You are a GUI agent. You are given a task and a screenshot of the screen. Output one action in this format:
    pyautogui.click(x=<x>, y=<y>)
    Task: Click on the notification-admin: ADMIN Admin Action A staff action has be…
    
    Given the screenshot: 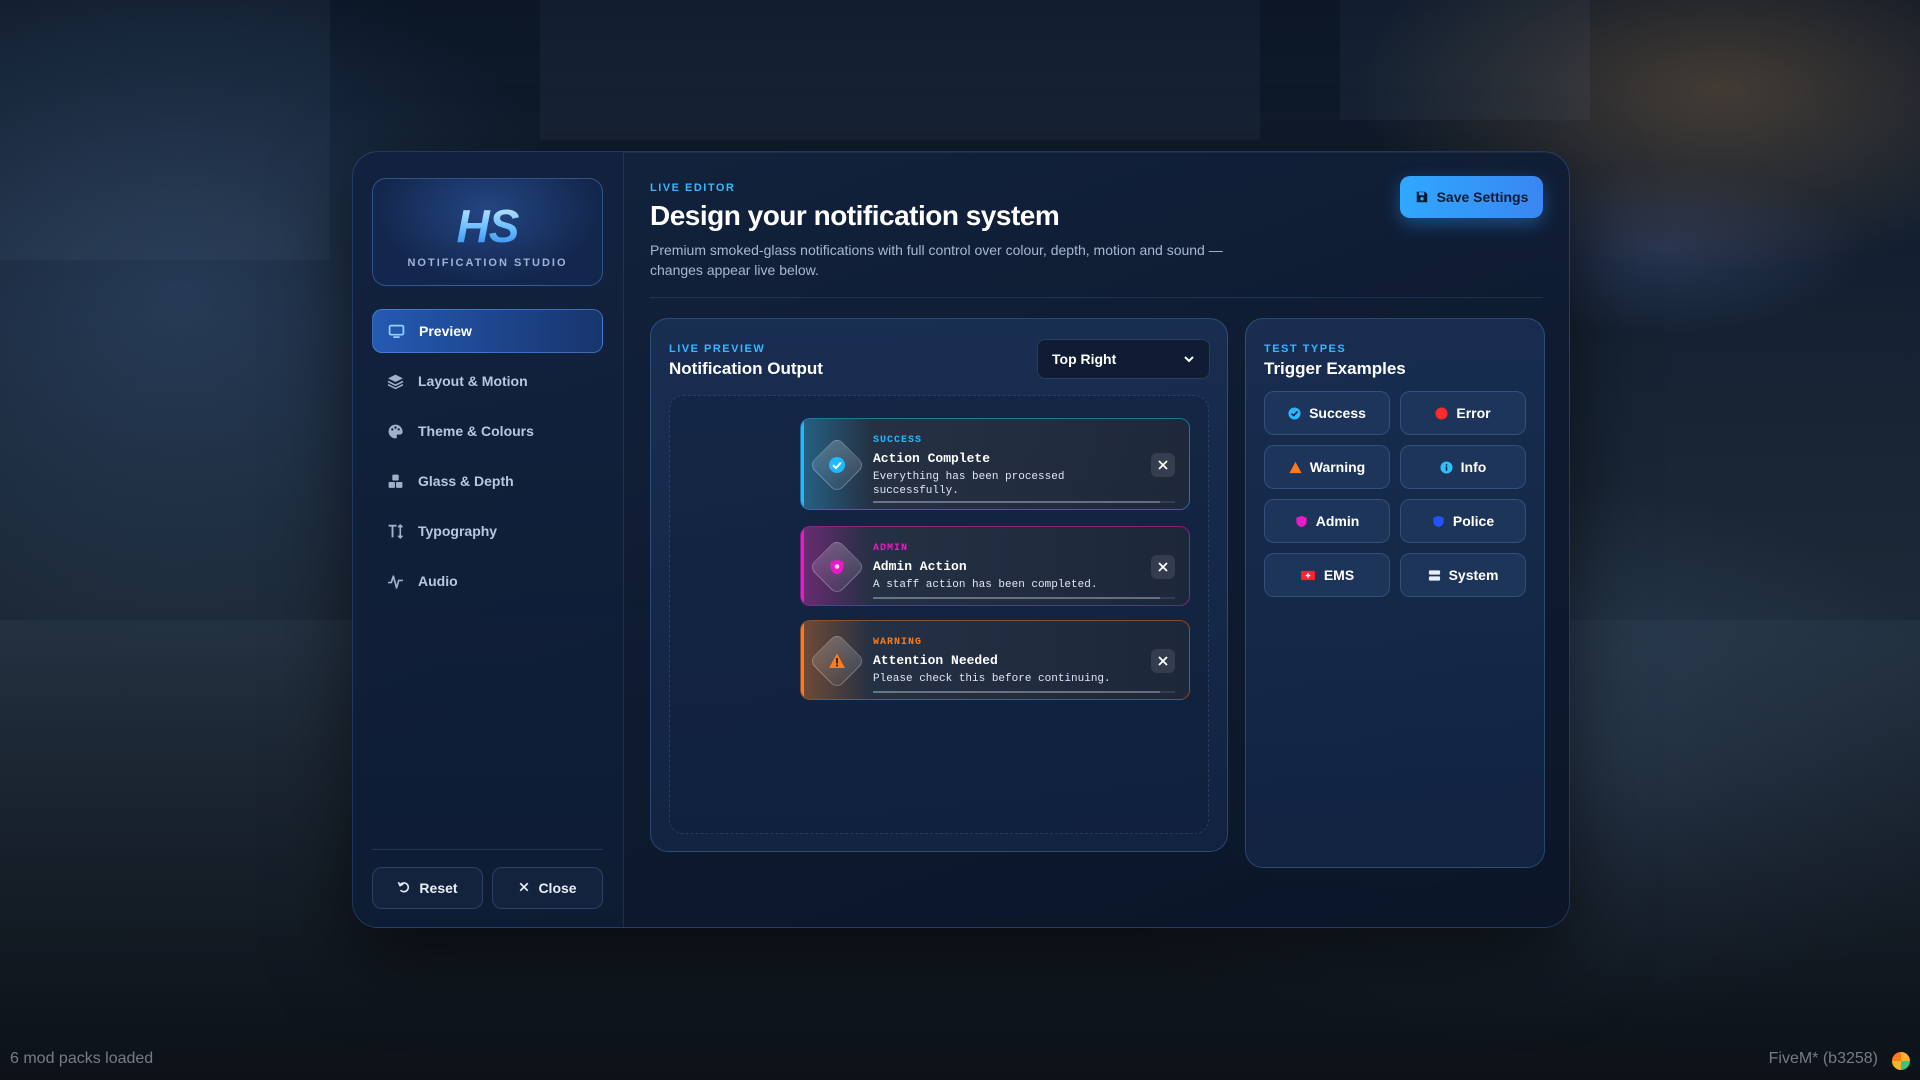 What is the action you would take?
    pyautogui.click(x=995, y=566)
    